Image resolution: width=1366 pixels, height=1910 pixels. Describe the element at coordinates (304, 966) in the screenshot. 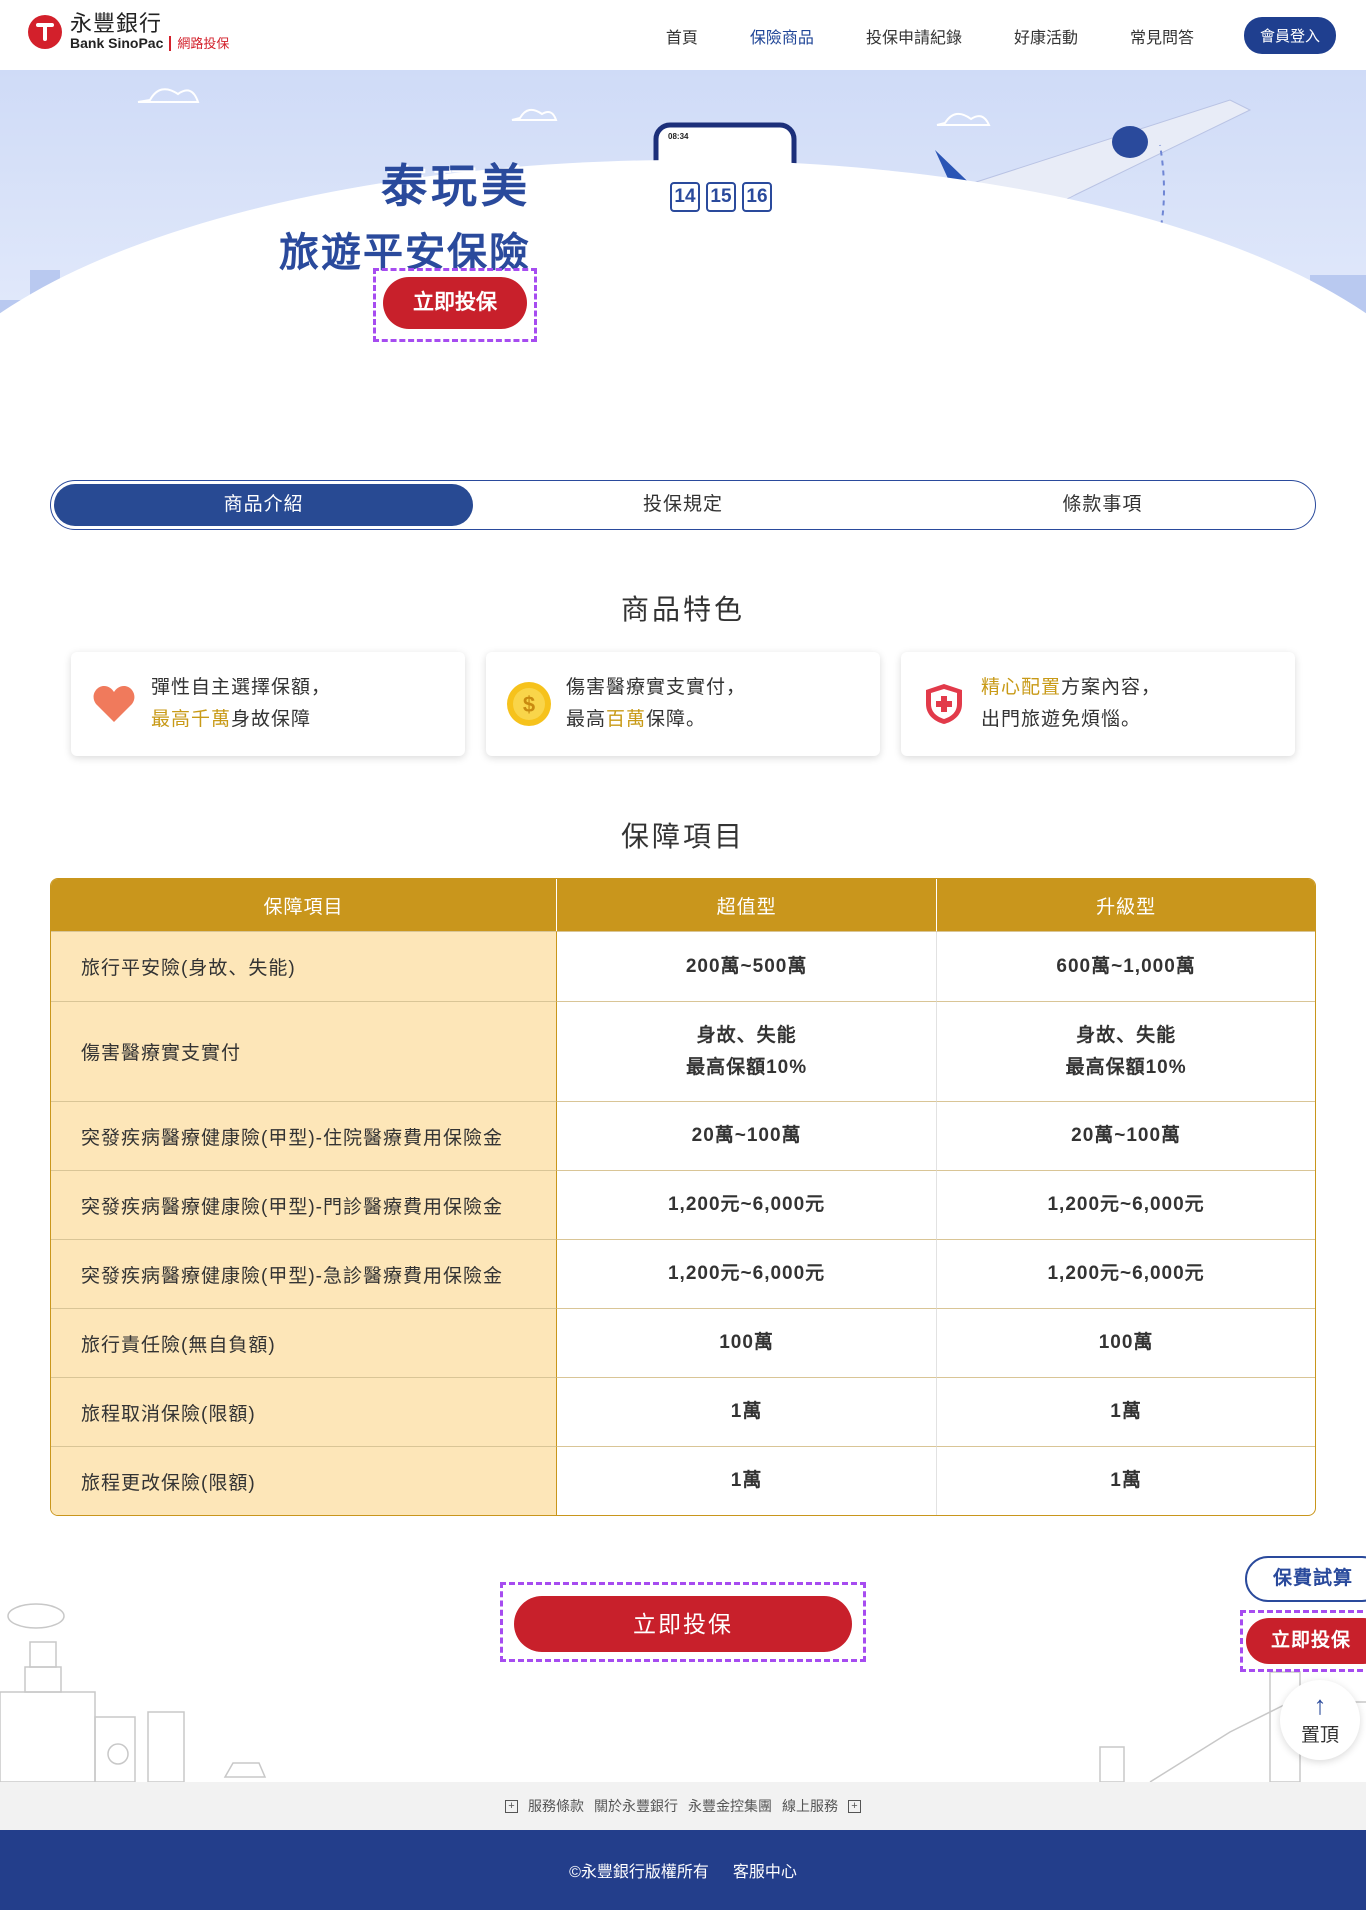

I see `coverage-item-cell: 旅行平安險(身故、失能)` at that location.